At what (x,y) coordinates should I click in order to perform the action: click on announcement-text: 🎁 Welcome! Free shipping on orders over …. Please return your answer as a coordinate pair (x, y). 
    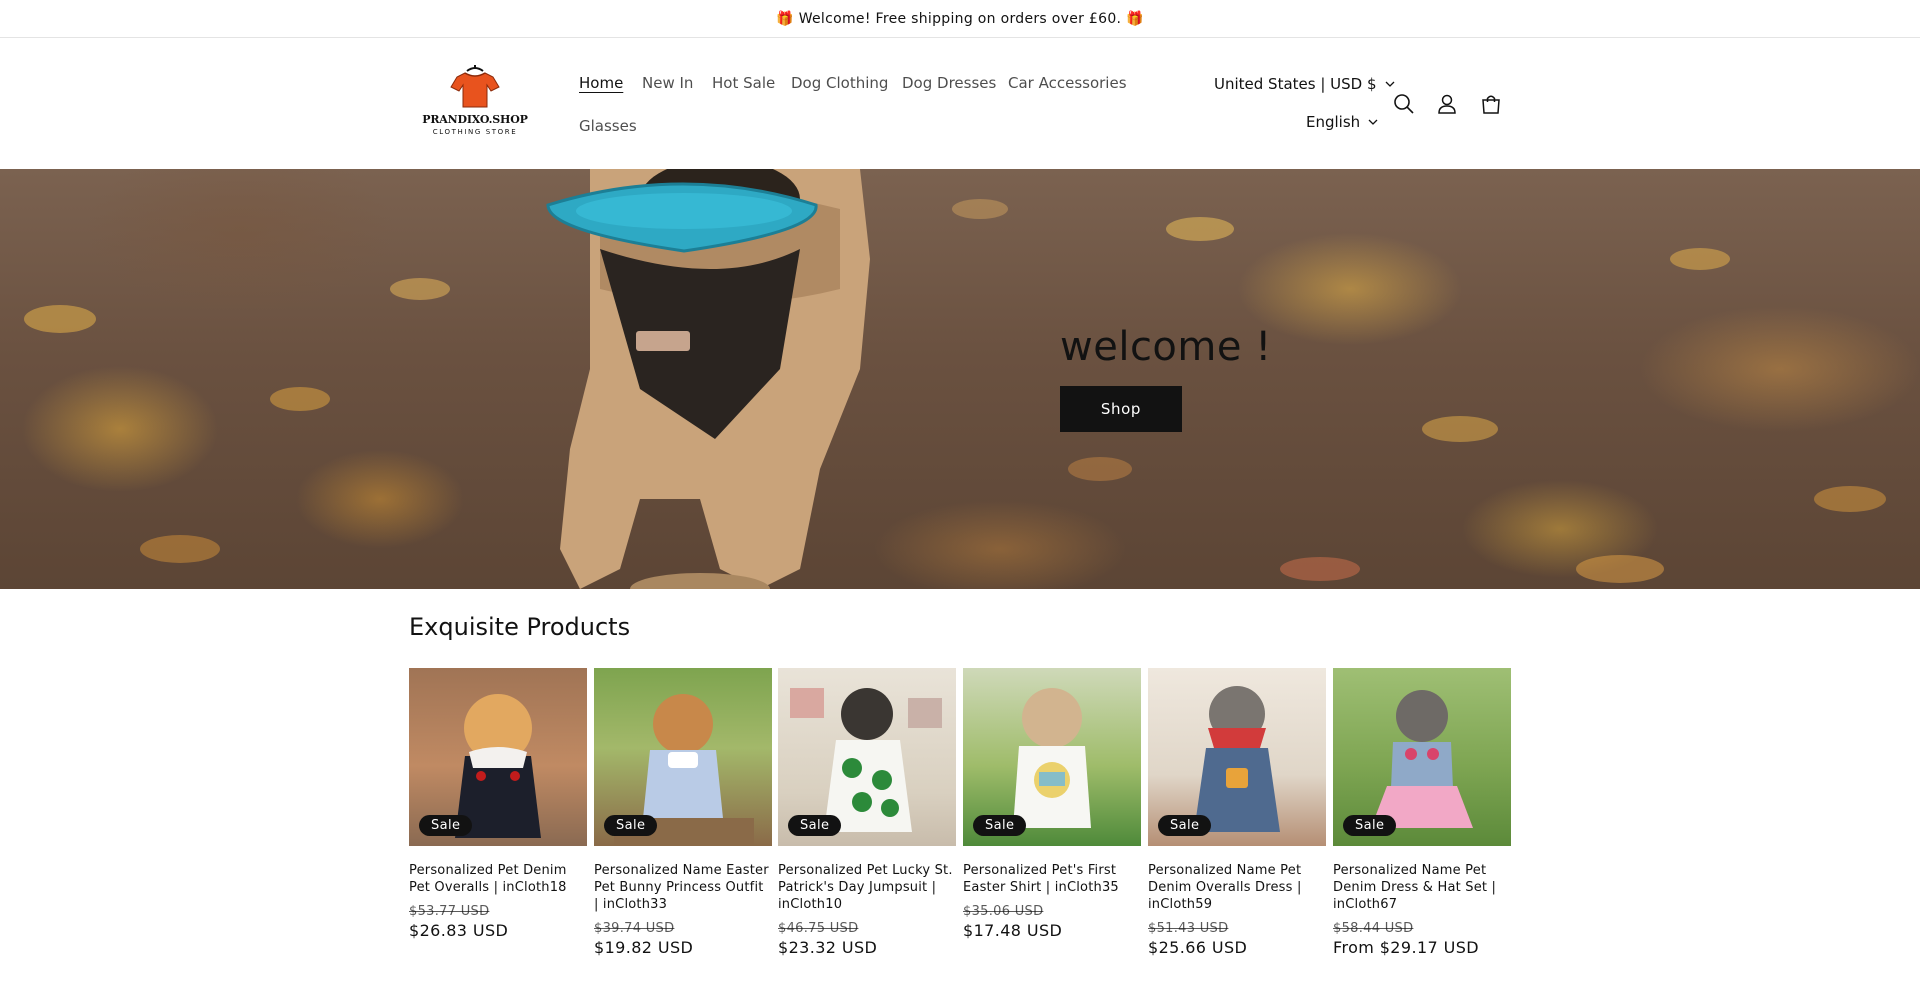
    Looking at the image, I should click on (960, 18).